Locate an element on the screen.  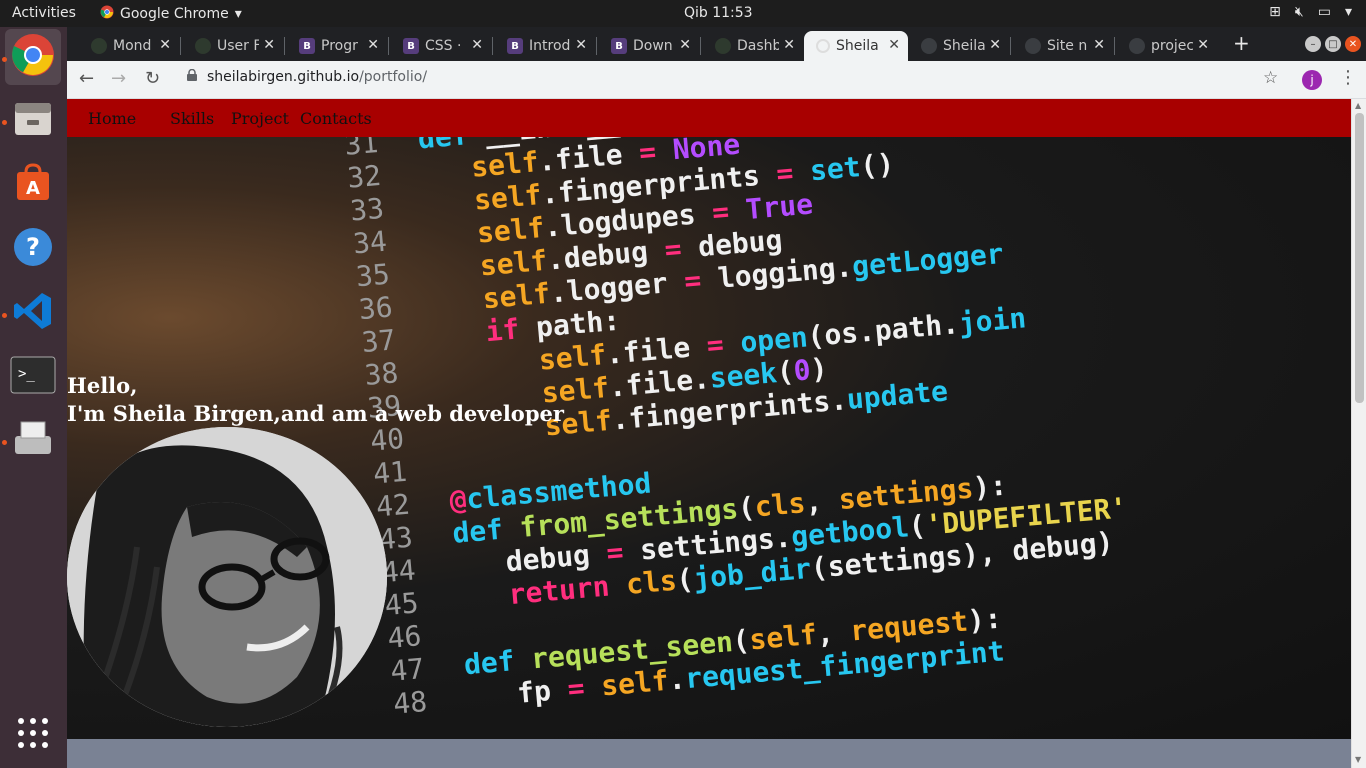
chrome-icon is located at coordinates (33, 57).